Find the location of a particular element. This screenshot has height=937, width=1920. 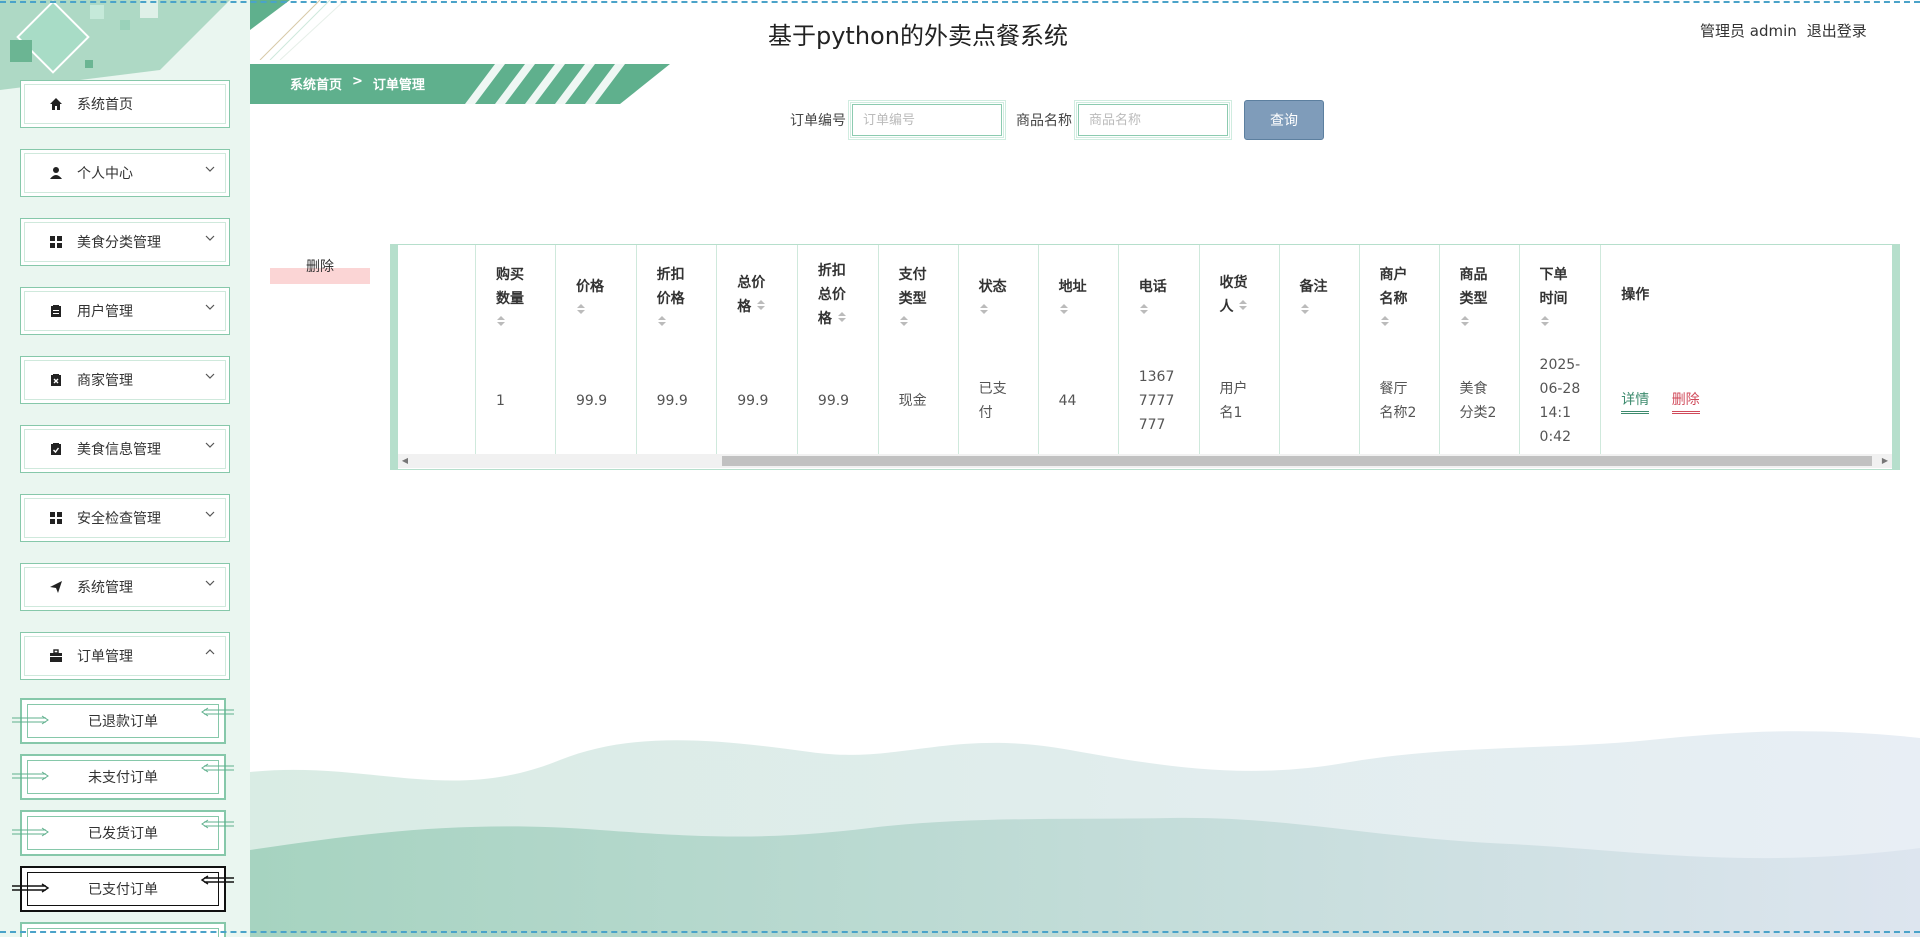

sidebar-item-home: 系统首页 is located at coordinates (125, 104).